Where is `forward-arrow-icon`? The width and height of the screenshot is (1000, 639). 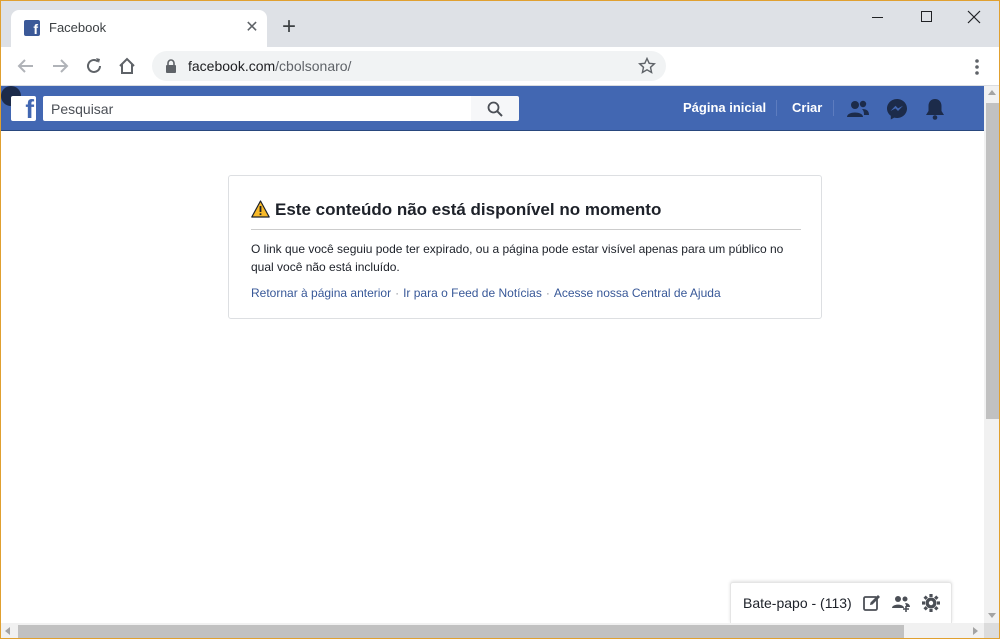
forward-arrow-icon is located at coordinates (60, 66).